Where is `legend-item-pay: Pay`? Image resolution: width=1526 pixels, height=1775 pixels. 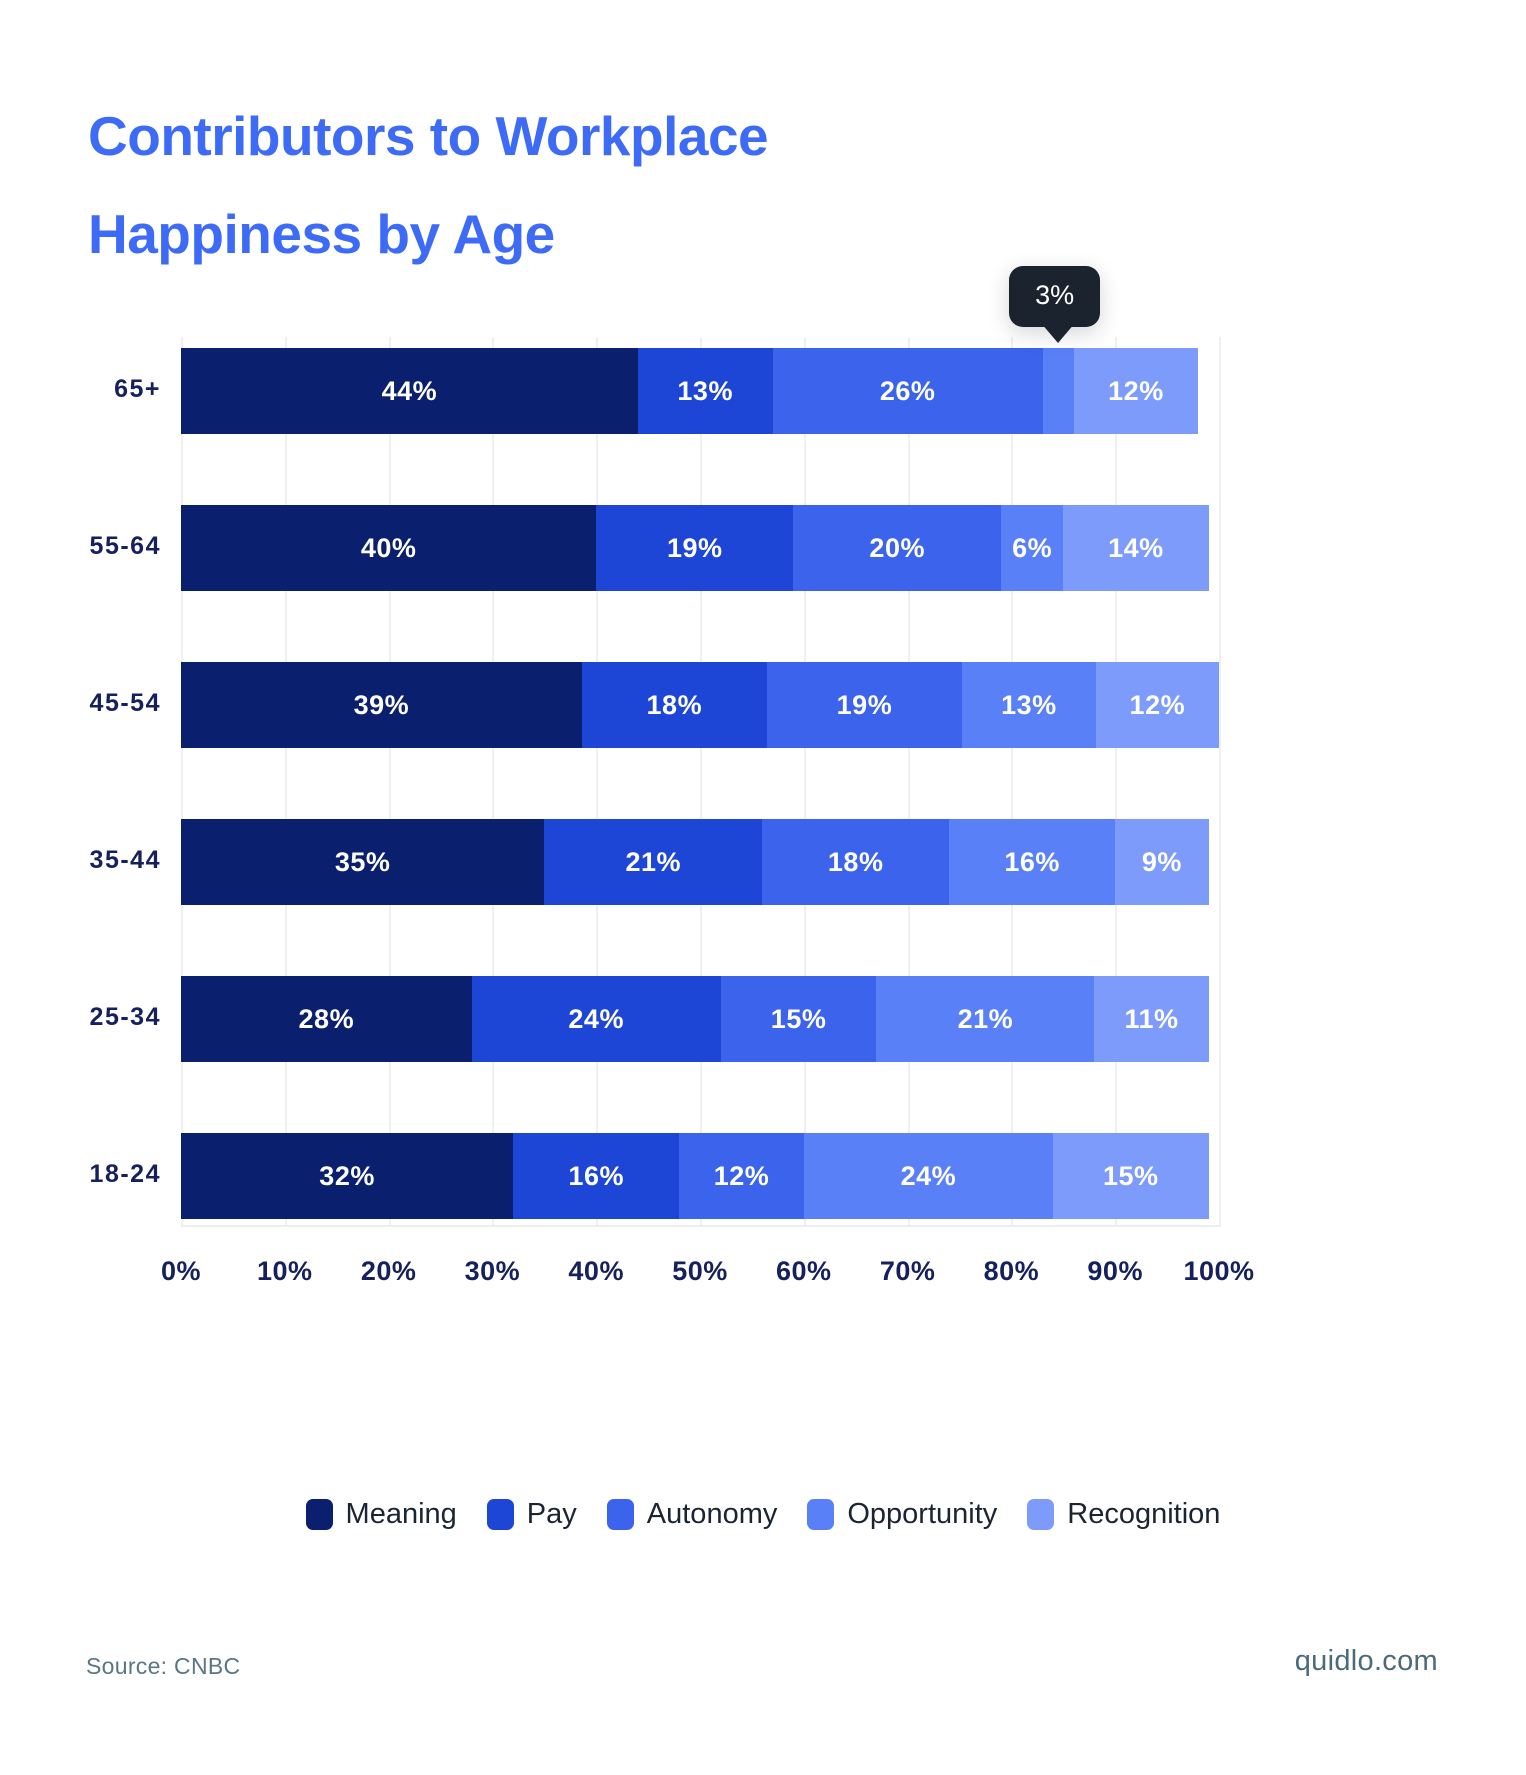 legend-item-pay: Pay is located at coordinates (531, 1514).